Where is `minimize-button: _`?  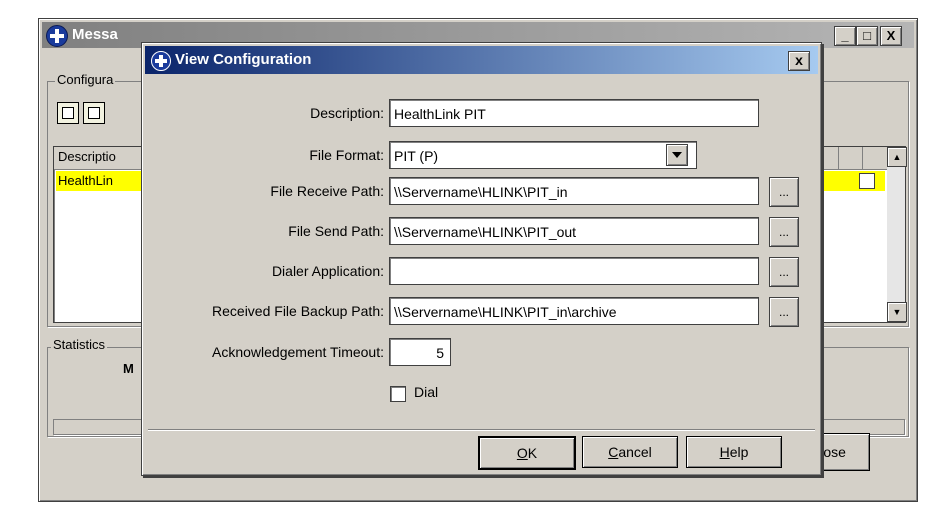
minimize-button: _ is located at coordinates (845, 36).